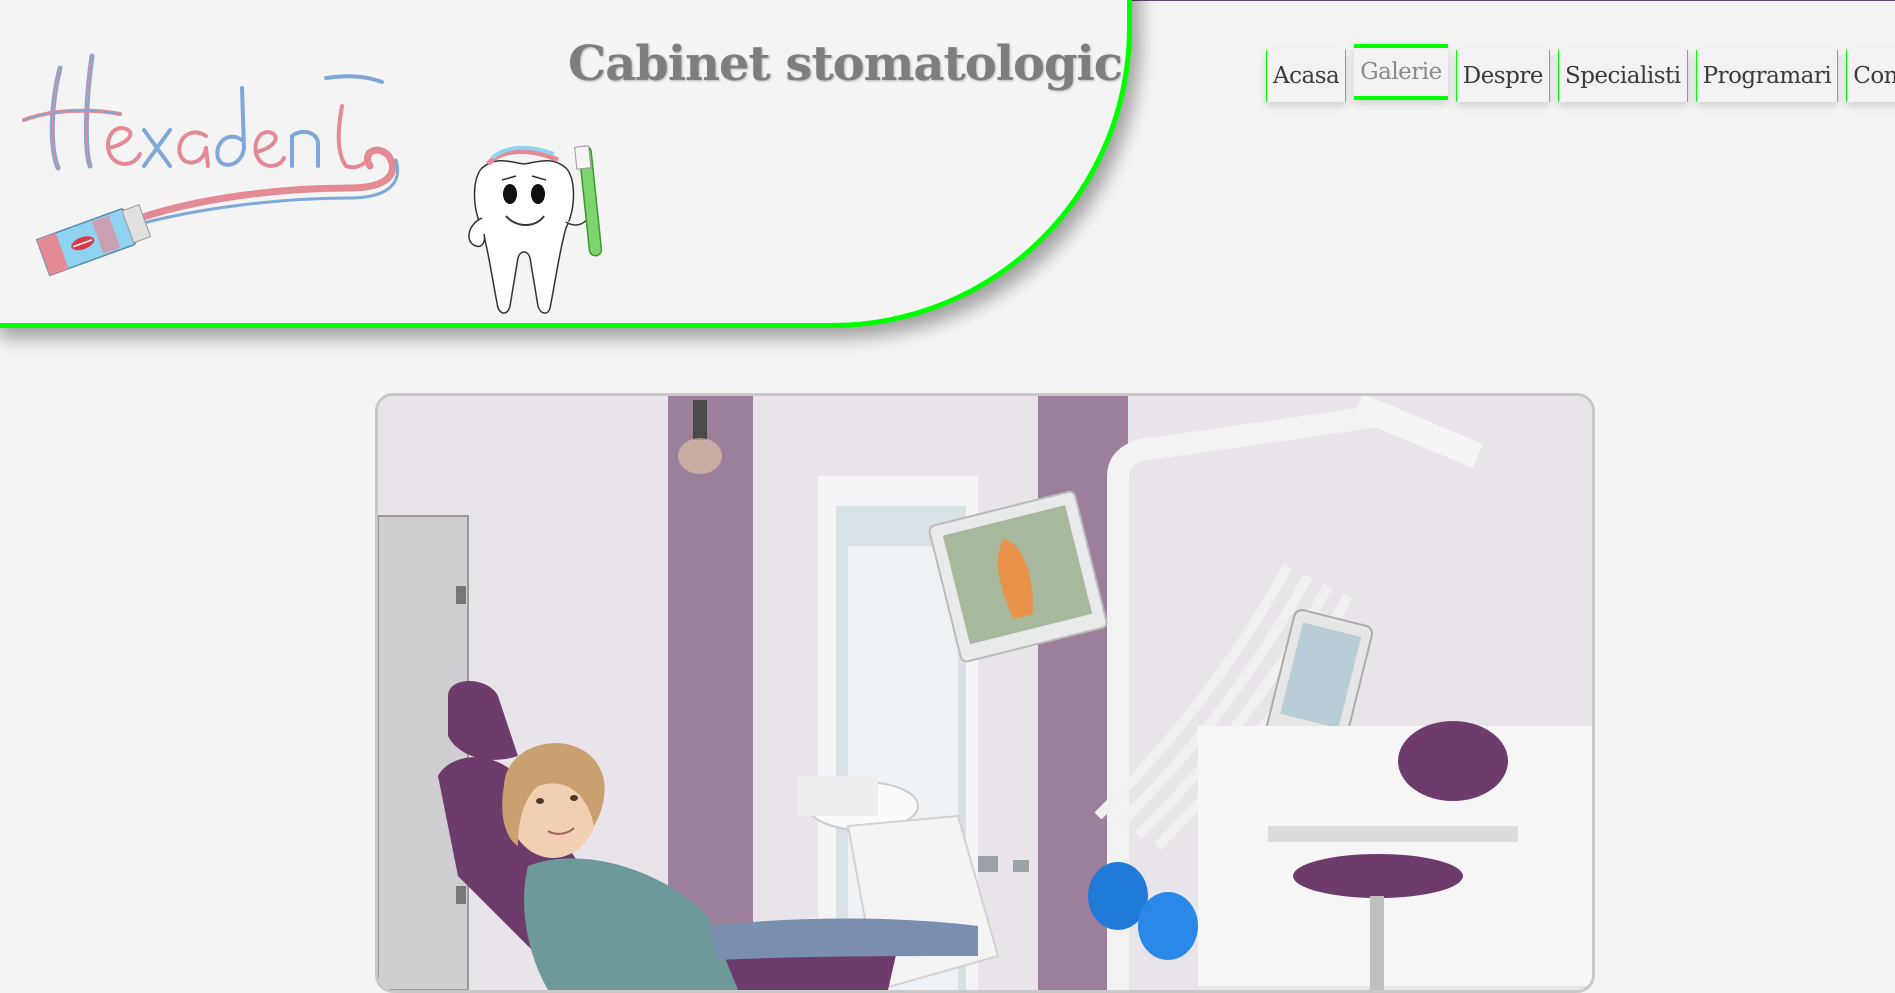 This screenshot has height=993, width=1895. I want to click on nav-item-contact: Contact, so click(1870, 76).